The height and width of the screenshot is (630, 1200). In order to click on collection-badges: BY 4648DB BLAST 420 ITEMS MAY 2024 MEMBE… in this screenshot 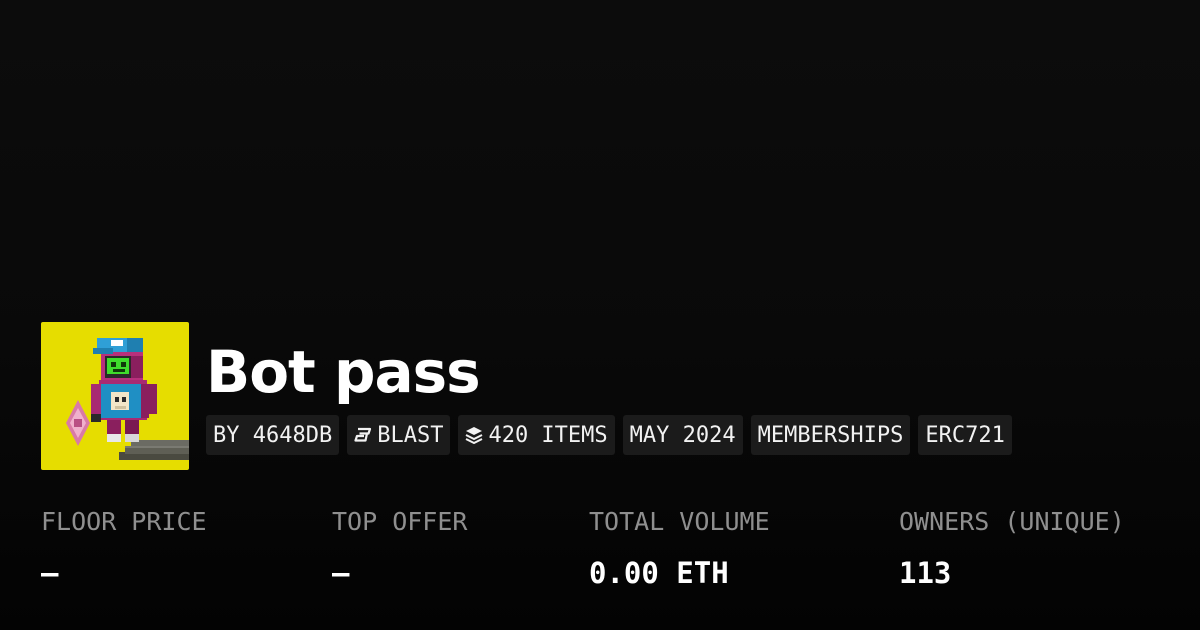, I will do `click(609, 435)`.